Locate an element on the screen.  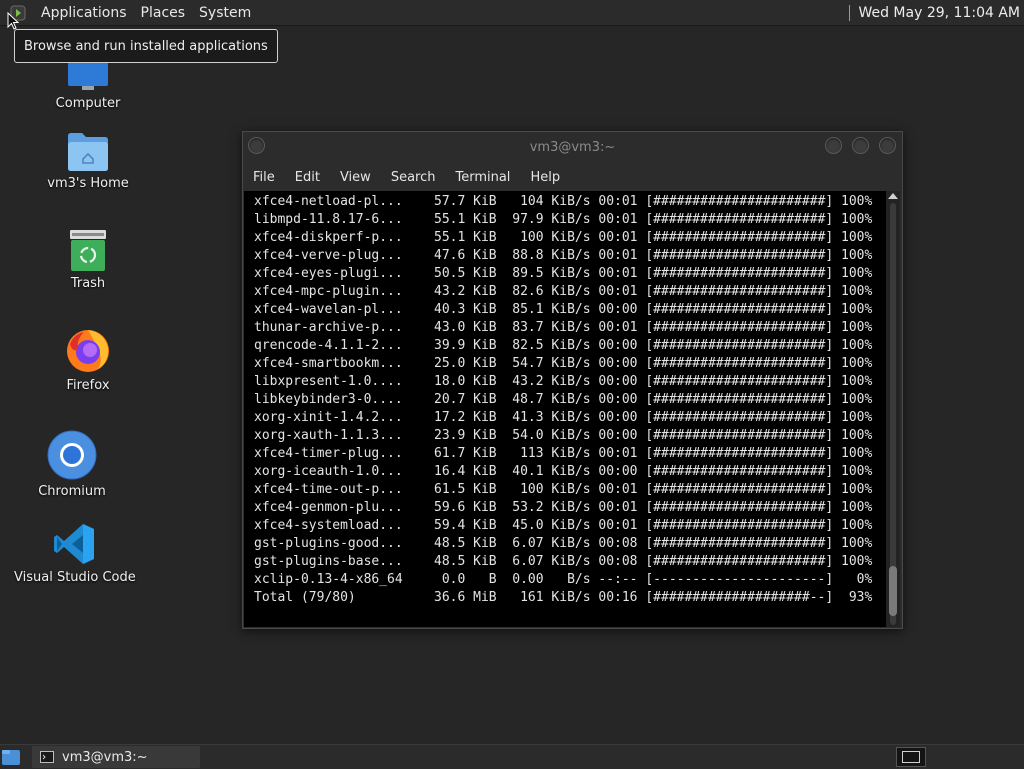
taskbar-terminal-label: vm3@vm3:~ is located at coordinates (105, 757).